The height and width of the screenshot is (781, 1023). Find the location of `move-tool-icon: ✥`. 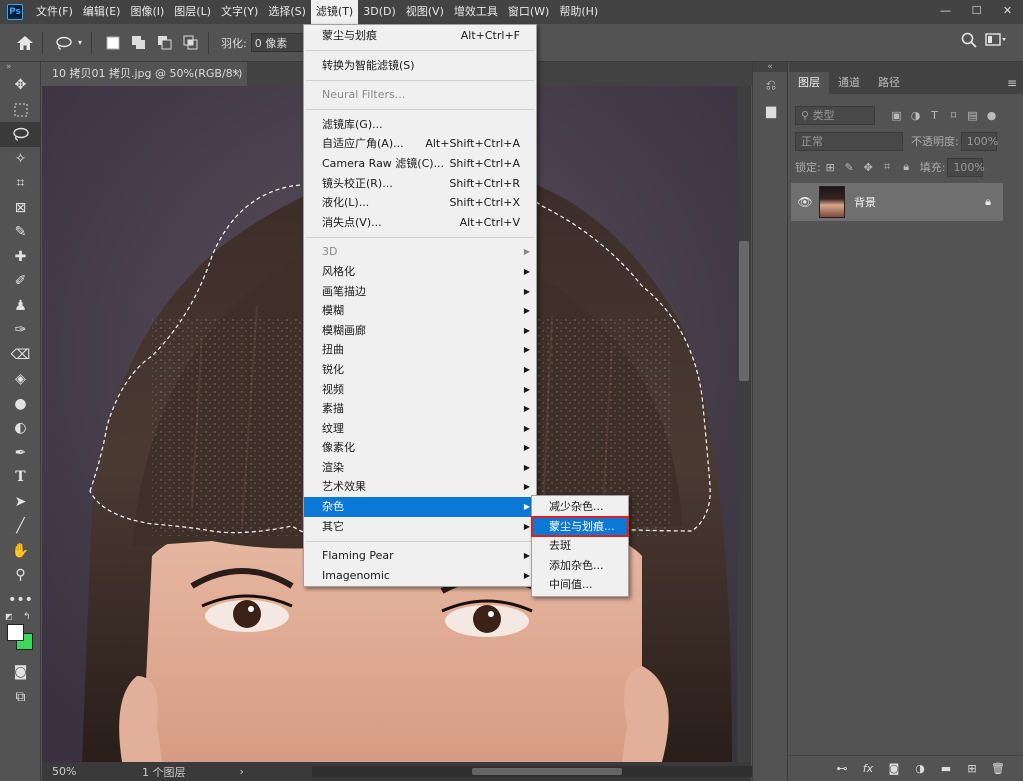

move-tool-icon: ✥ is located at coordinates (20, 85).